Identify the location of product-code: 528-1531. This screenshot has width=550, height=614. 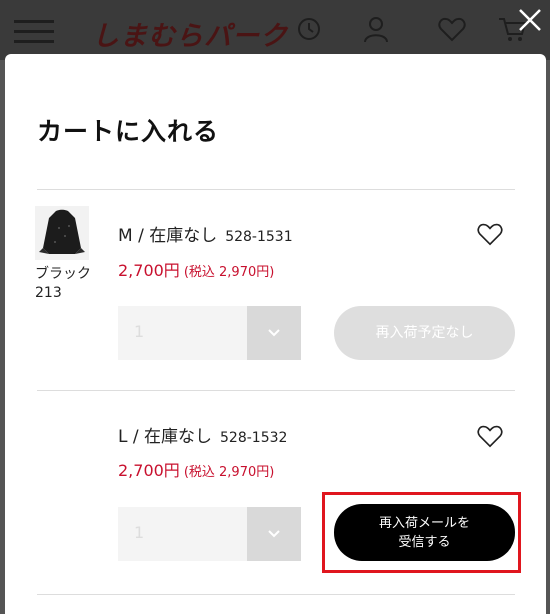
(259, 237).